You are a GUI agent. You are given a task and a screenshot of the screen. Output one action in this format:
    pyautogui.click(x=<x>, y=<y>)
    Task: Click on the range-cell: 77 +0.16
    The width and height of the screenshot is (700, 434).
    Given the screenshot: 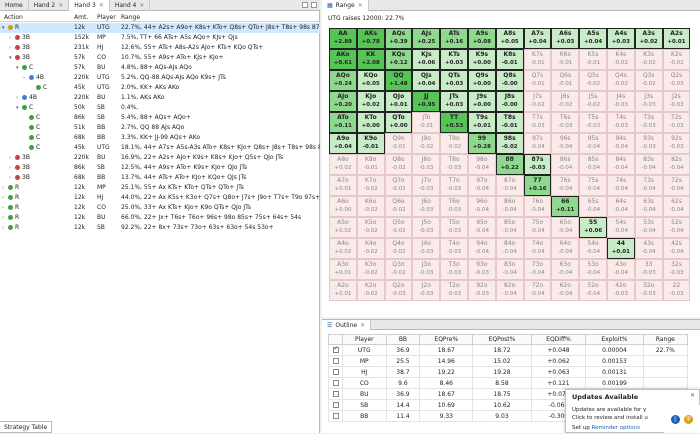 What is the action you would take?
    pyautogui.click(x=537, y=185)
    